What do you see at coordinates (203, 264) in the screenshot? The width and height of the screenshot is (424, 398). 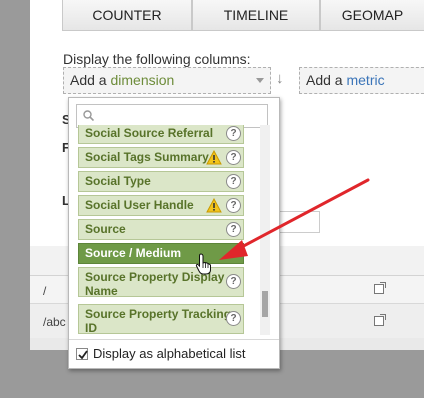 I see `hand-cursor-icon` at bounding box center [203, 264].